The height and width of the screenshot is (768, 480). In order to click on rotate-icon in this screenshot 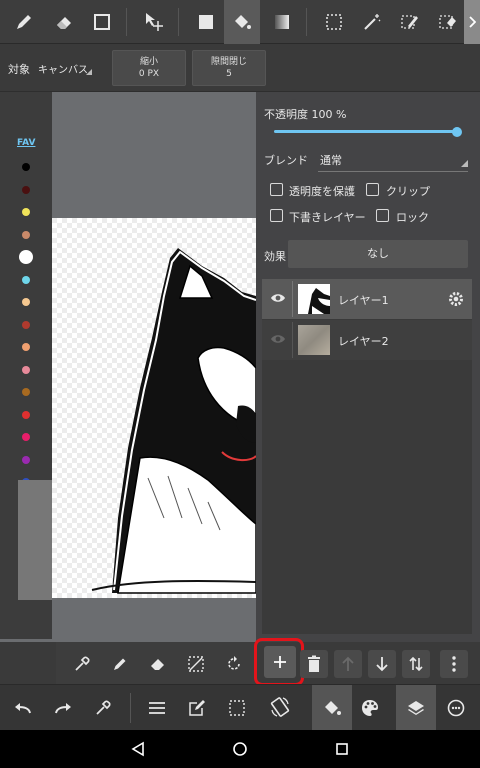, I will do `click(234, 663)`.